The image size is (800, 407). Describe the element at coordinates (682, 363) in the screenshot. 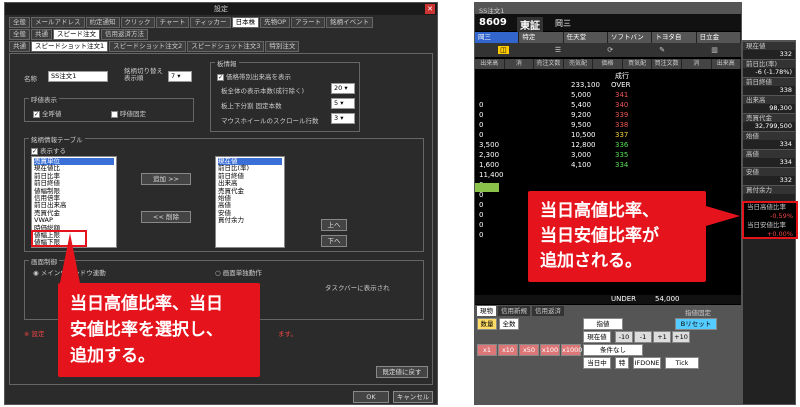

I see `tick-button: Tick` at that location.